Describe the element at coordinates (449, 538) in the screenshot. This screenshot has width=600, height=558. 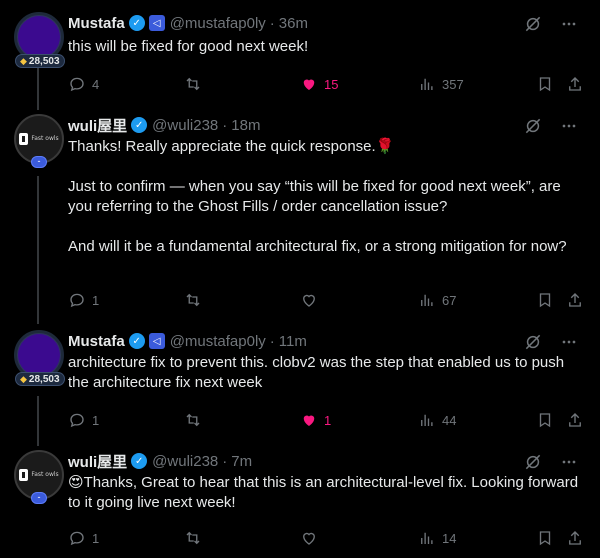
I see `views-count: 14` at that location.